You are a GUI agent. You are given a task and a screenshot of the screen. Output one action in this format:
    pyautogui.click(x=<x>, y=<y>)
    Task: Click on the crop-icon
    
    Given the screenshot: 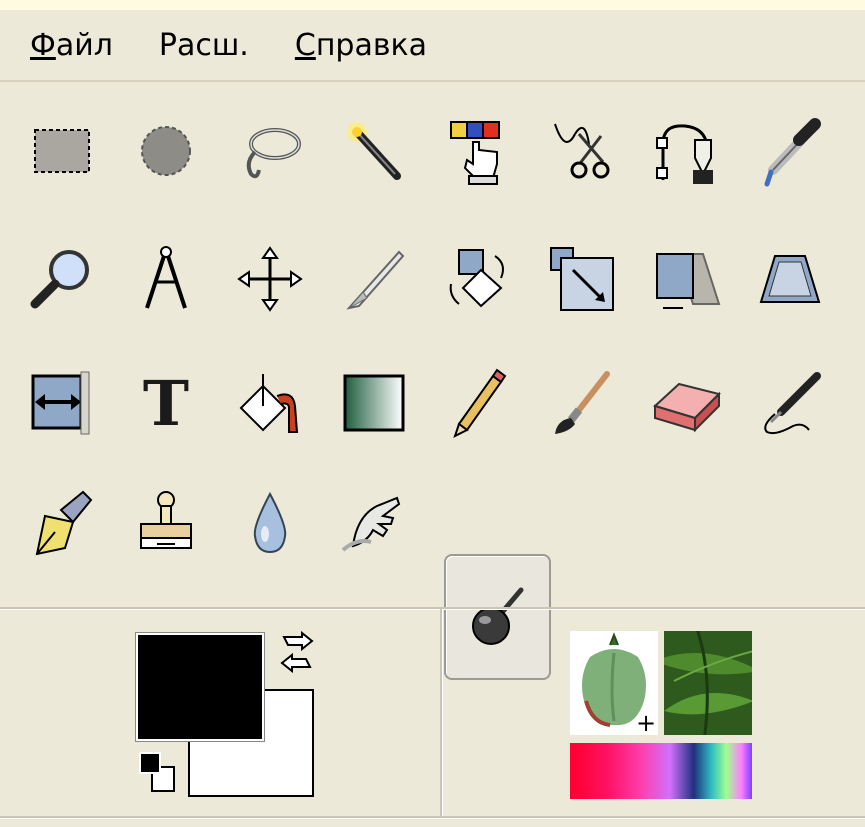 What is the action you would take?
    pyautogui.click(x=375, y=280)
    